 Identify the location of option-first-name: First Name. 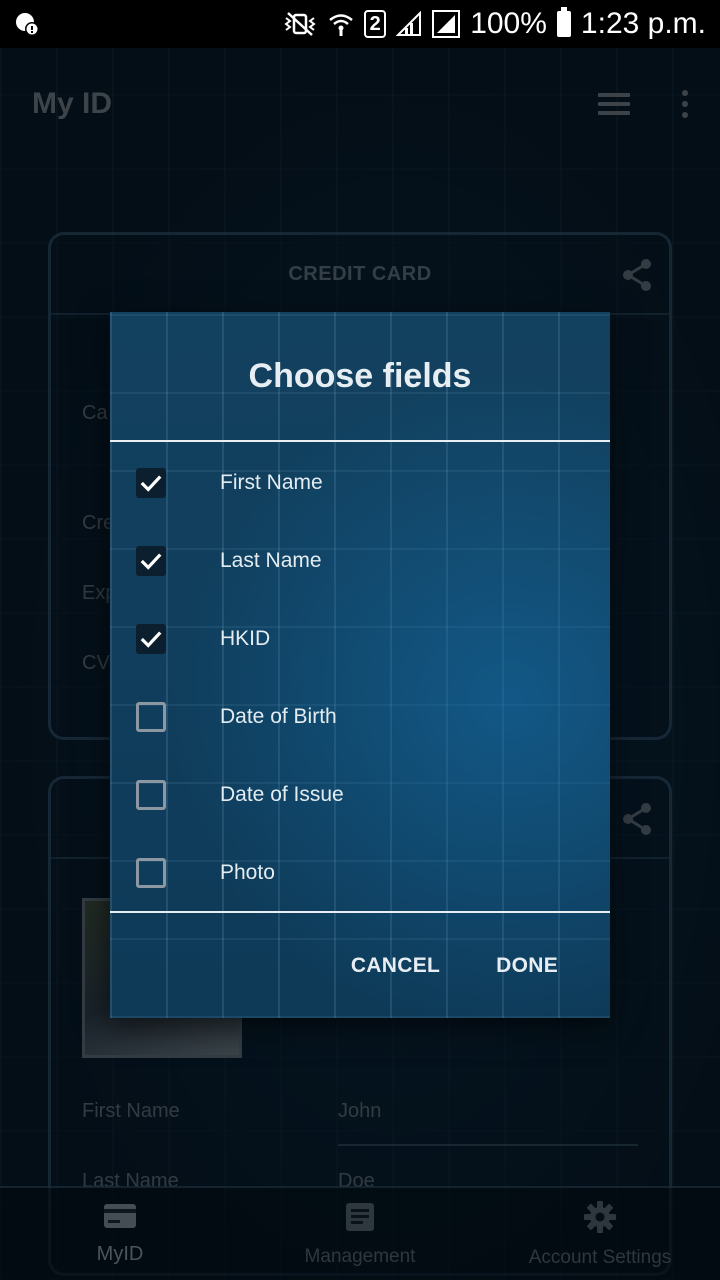
(360, 483).